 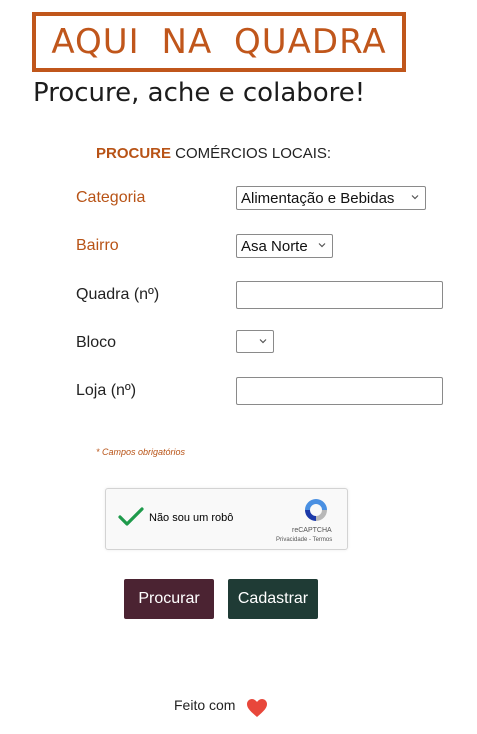 I want to click on bloco-select, so click(x=255, y=341).